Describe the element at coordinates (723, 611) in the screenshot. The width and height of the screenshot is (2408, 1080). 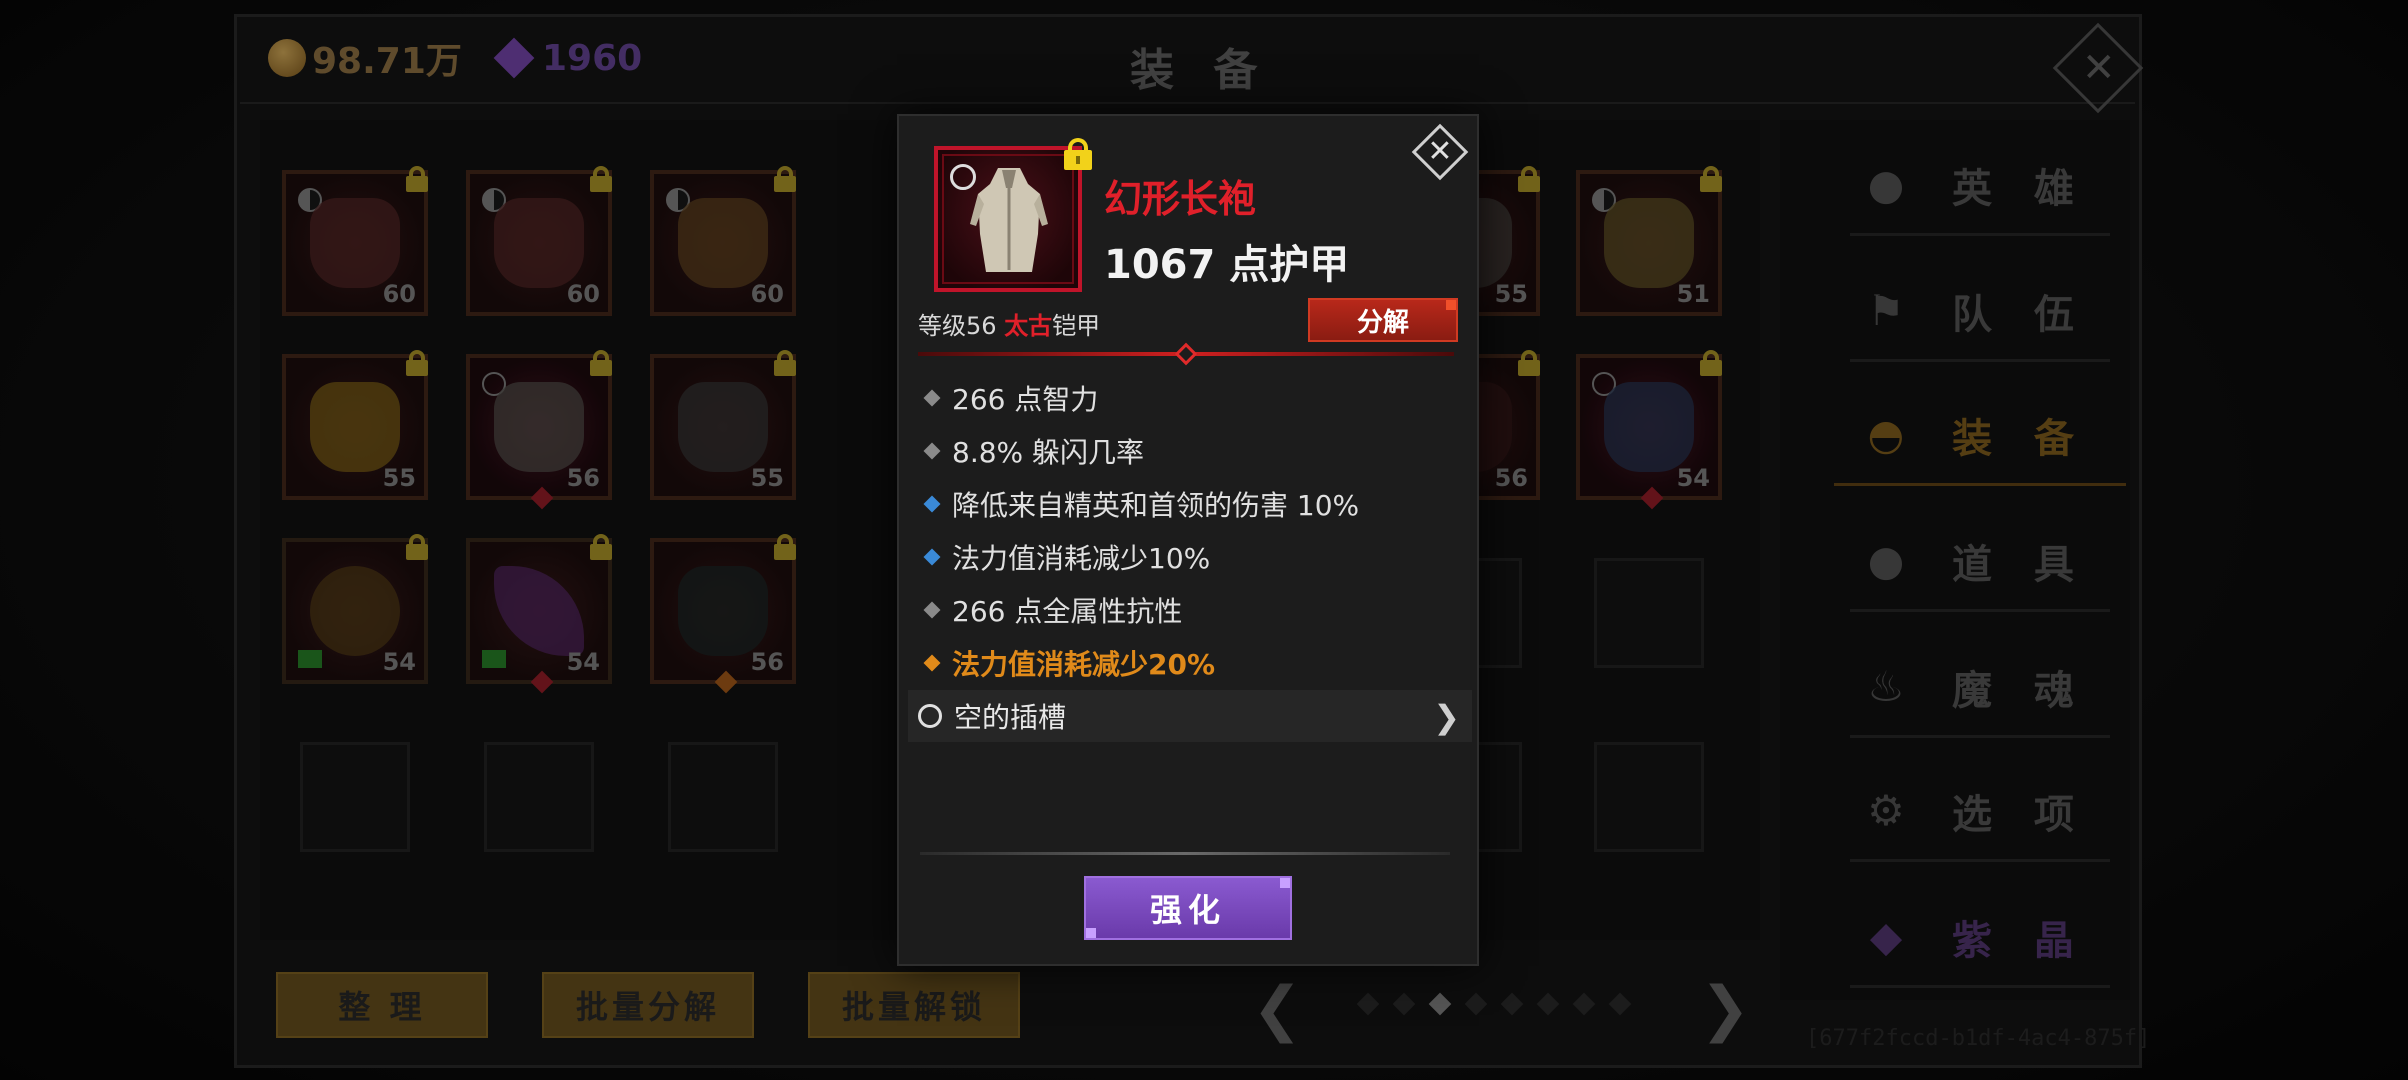
I see `hood-icon` at that location.